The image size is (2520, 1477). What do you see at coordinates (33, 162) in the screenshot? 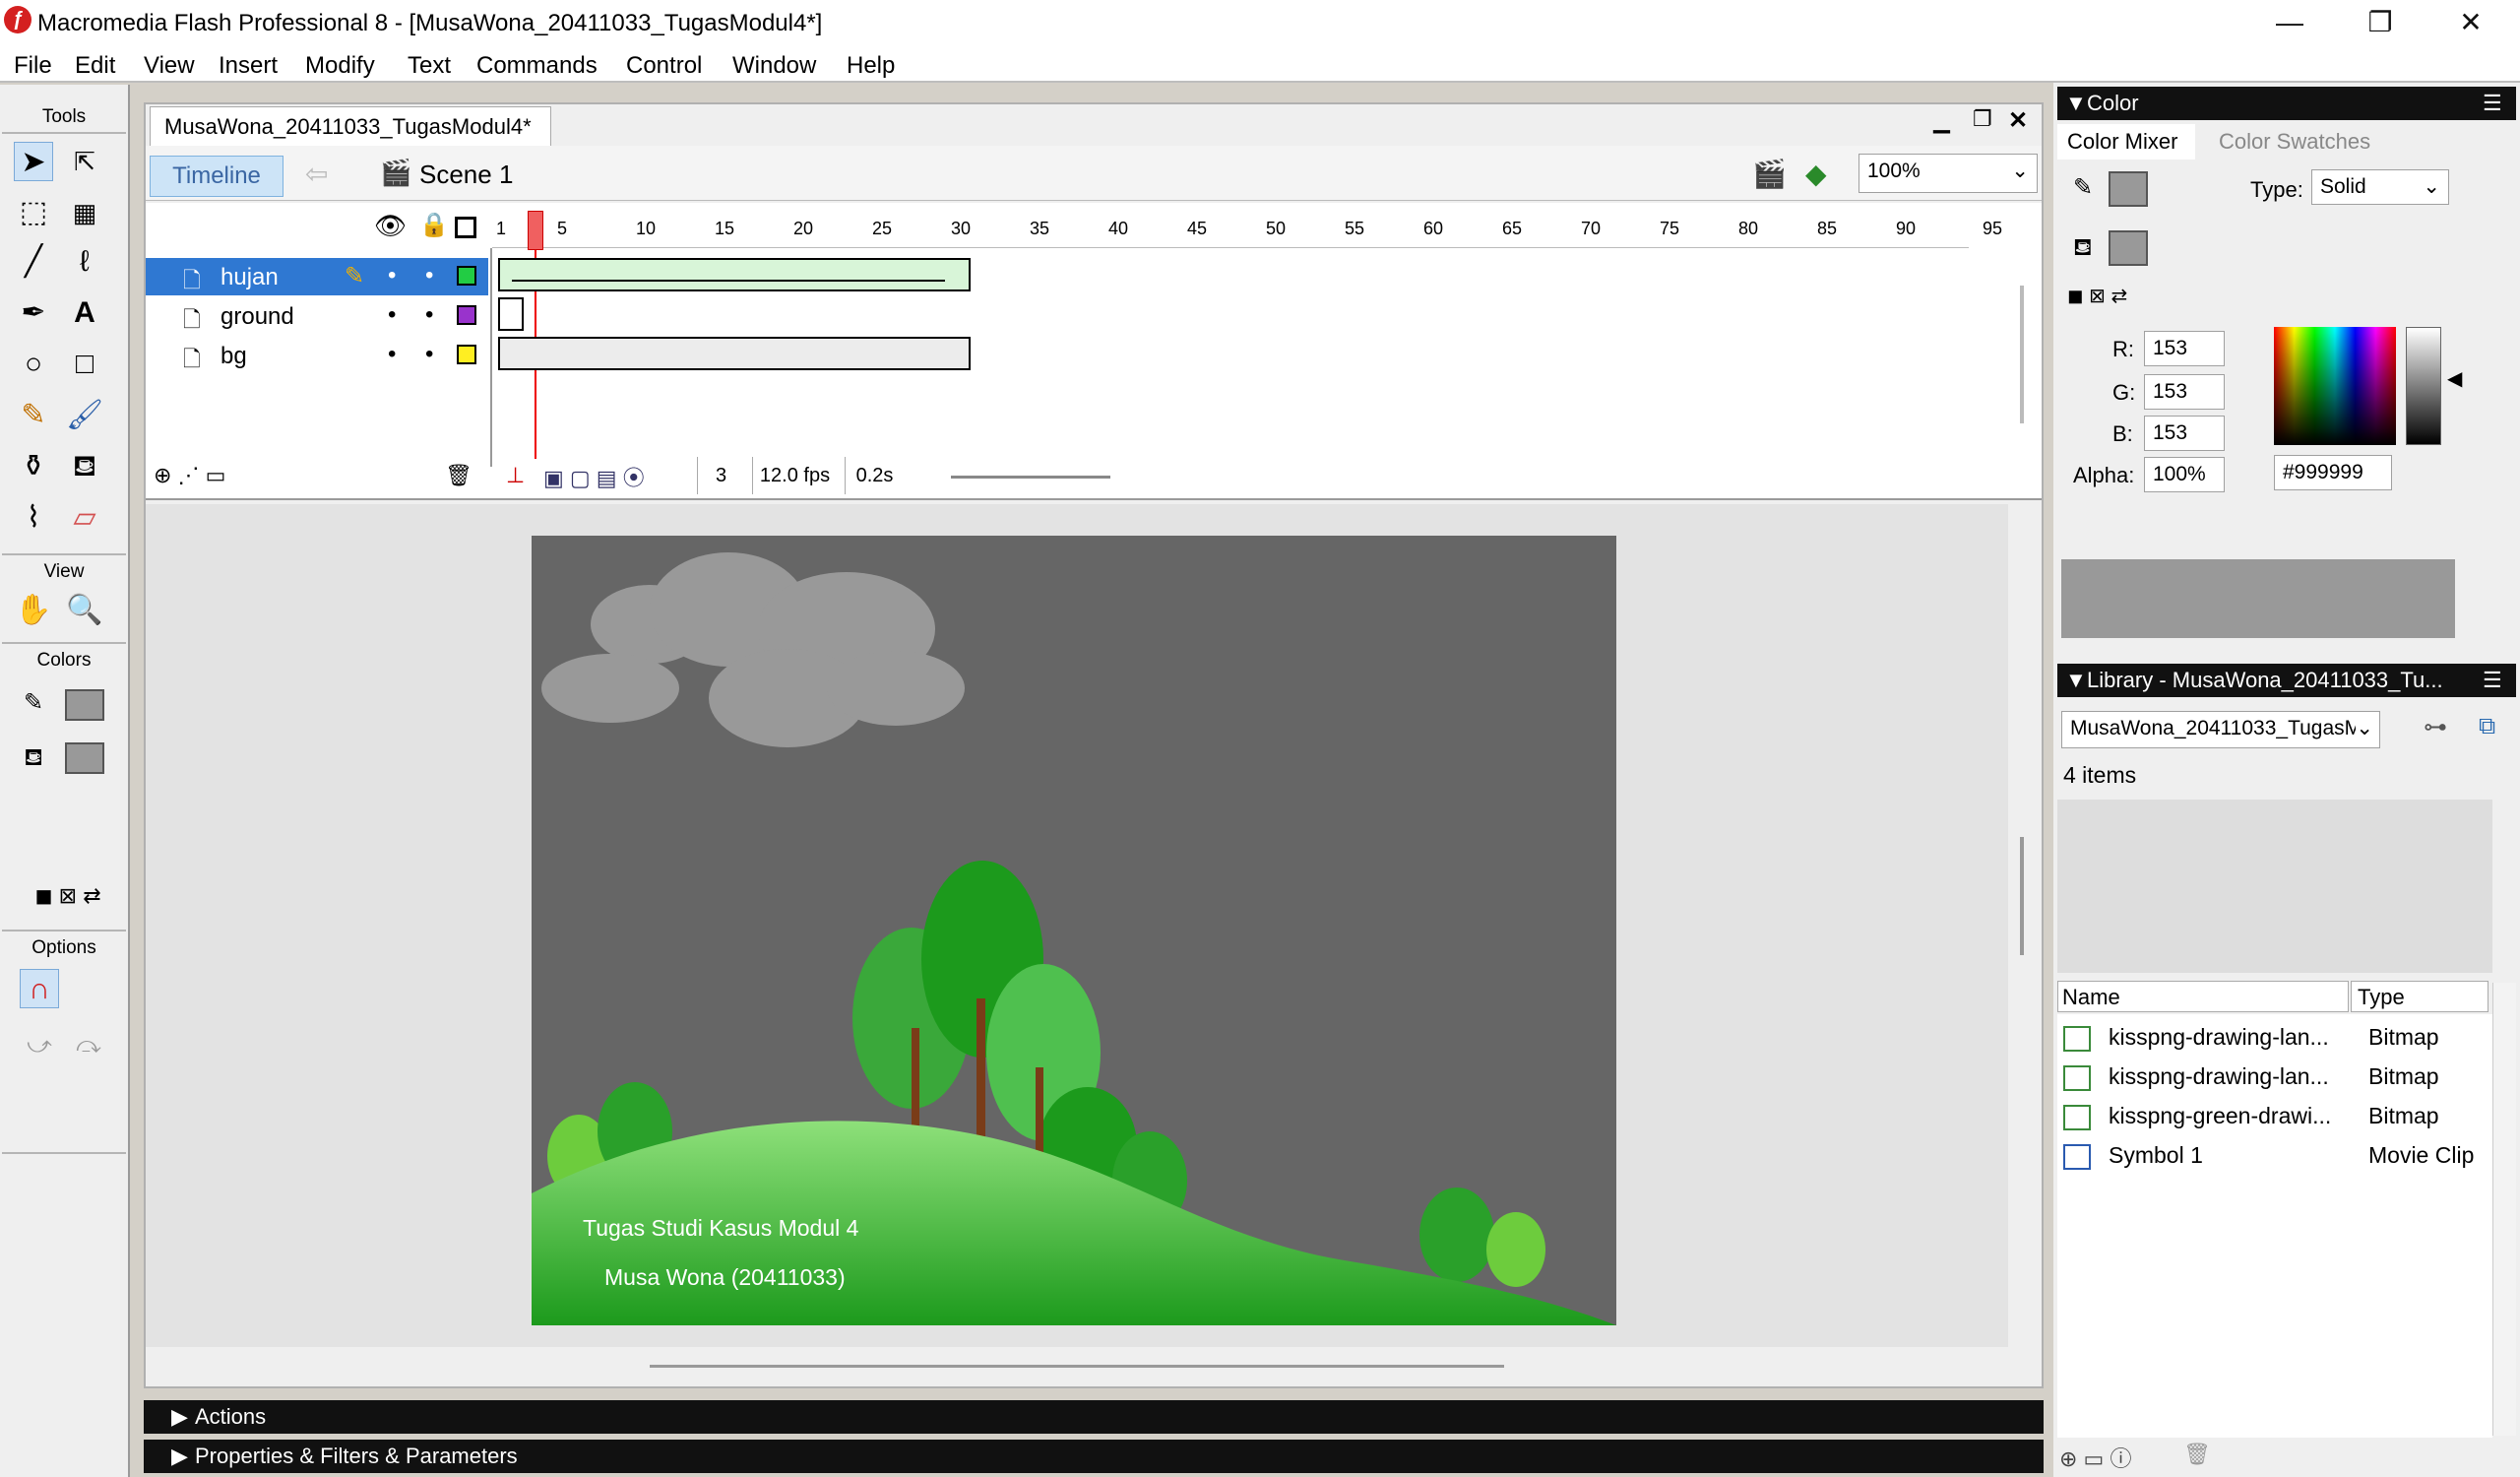
I see `selection-tool-icon: ➤` at bounding box center [33, 162].